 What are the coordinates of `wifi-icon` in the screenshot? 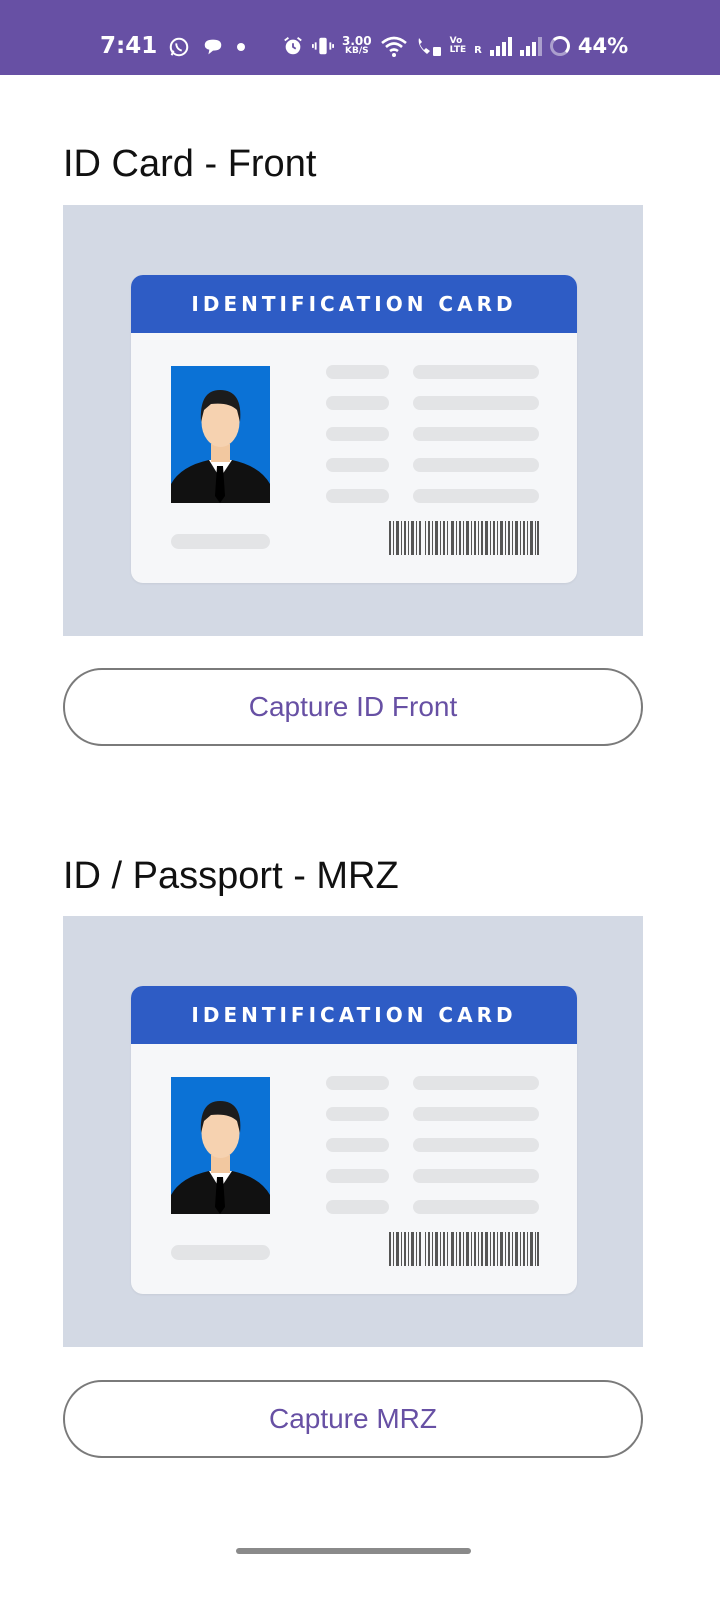 It's located at (393, 46).